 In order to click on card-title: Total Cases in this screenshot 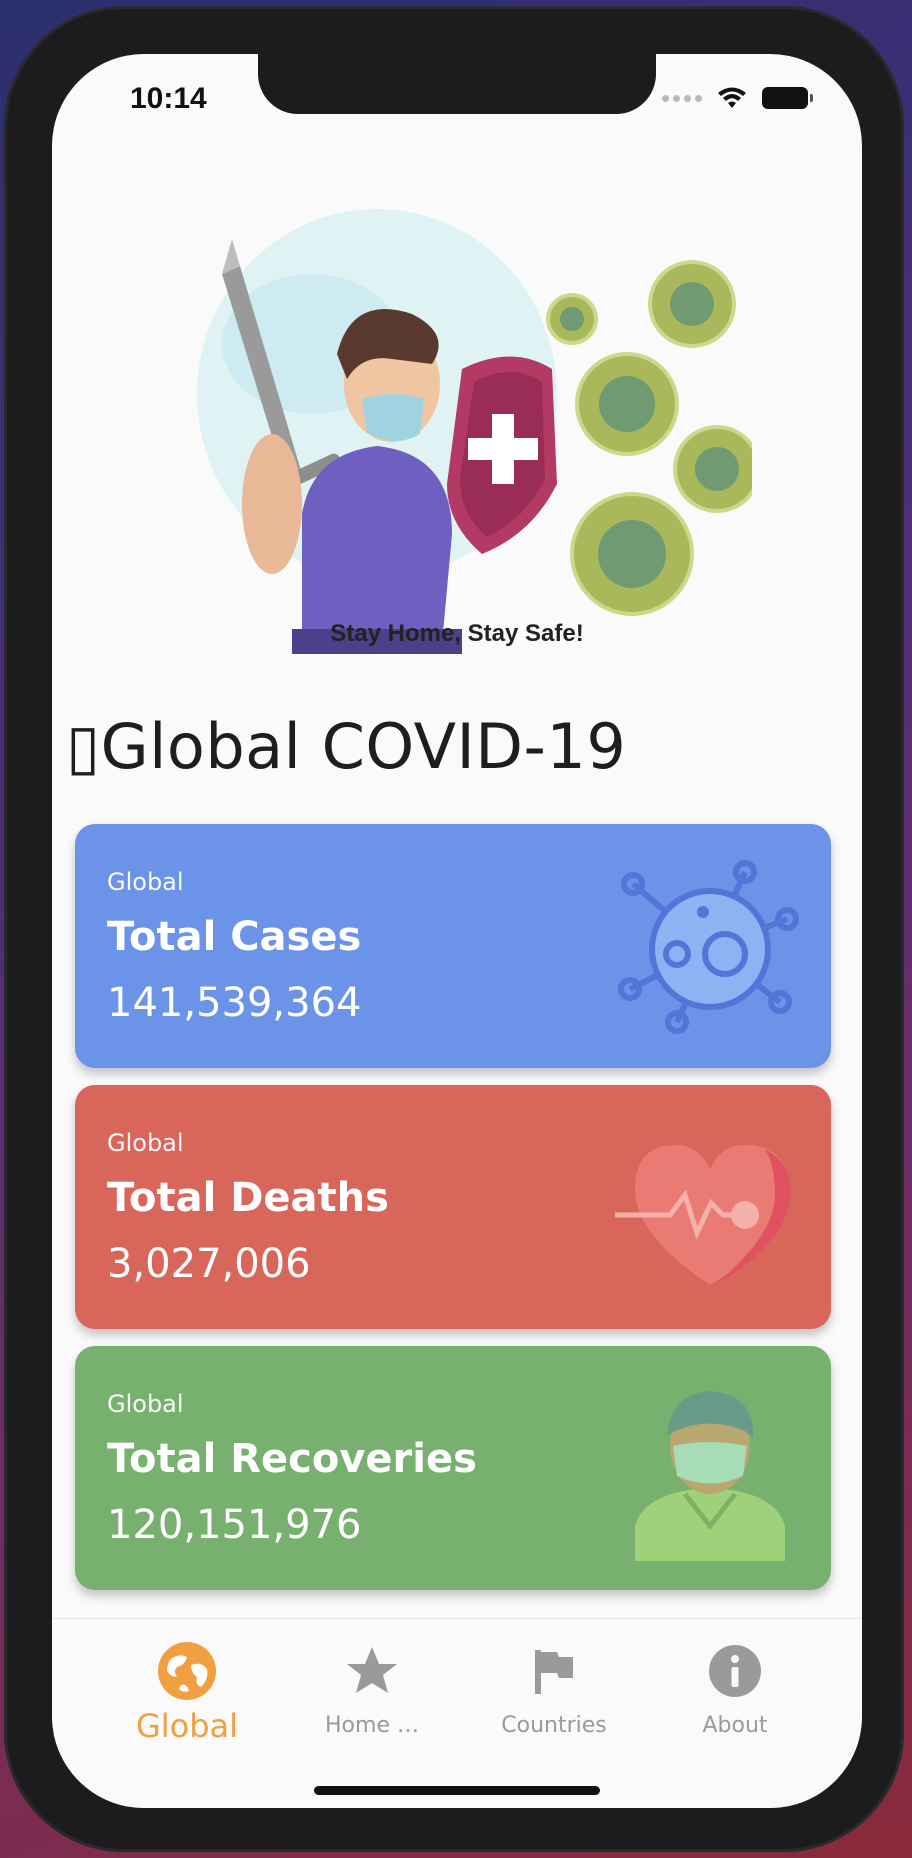, I will do `click(234, 937)`.